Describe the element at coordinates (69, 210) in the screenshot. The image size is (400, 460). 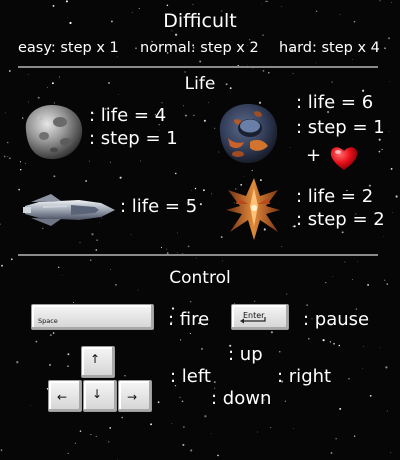
I see `player-spaceship-icon` at that location.